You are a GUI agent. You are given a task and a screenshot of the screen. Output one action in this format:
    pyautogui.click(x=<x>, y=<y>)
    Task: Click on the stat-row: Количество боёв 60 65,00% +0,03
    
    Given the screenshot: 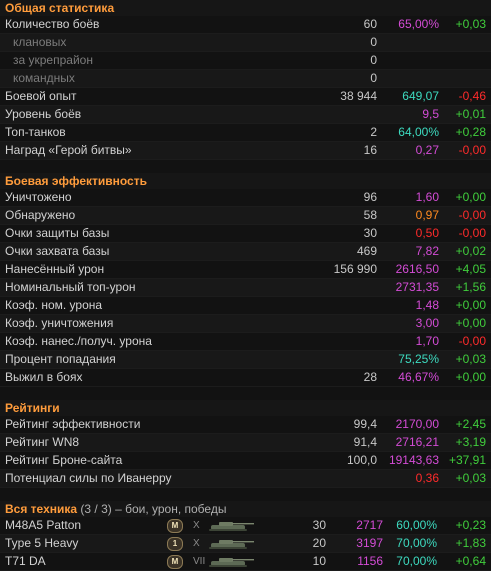 What is the action you would take?
    pyautogui.click(x=245, y=25)
    